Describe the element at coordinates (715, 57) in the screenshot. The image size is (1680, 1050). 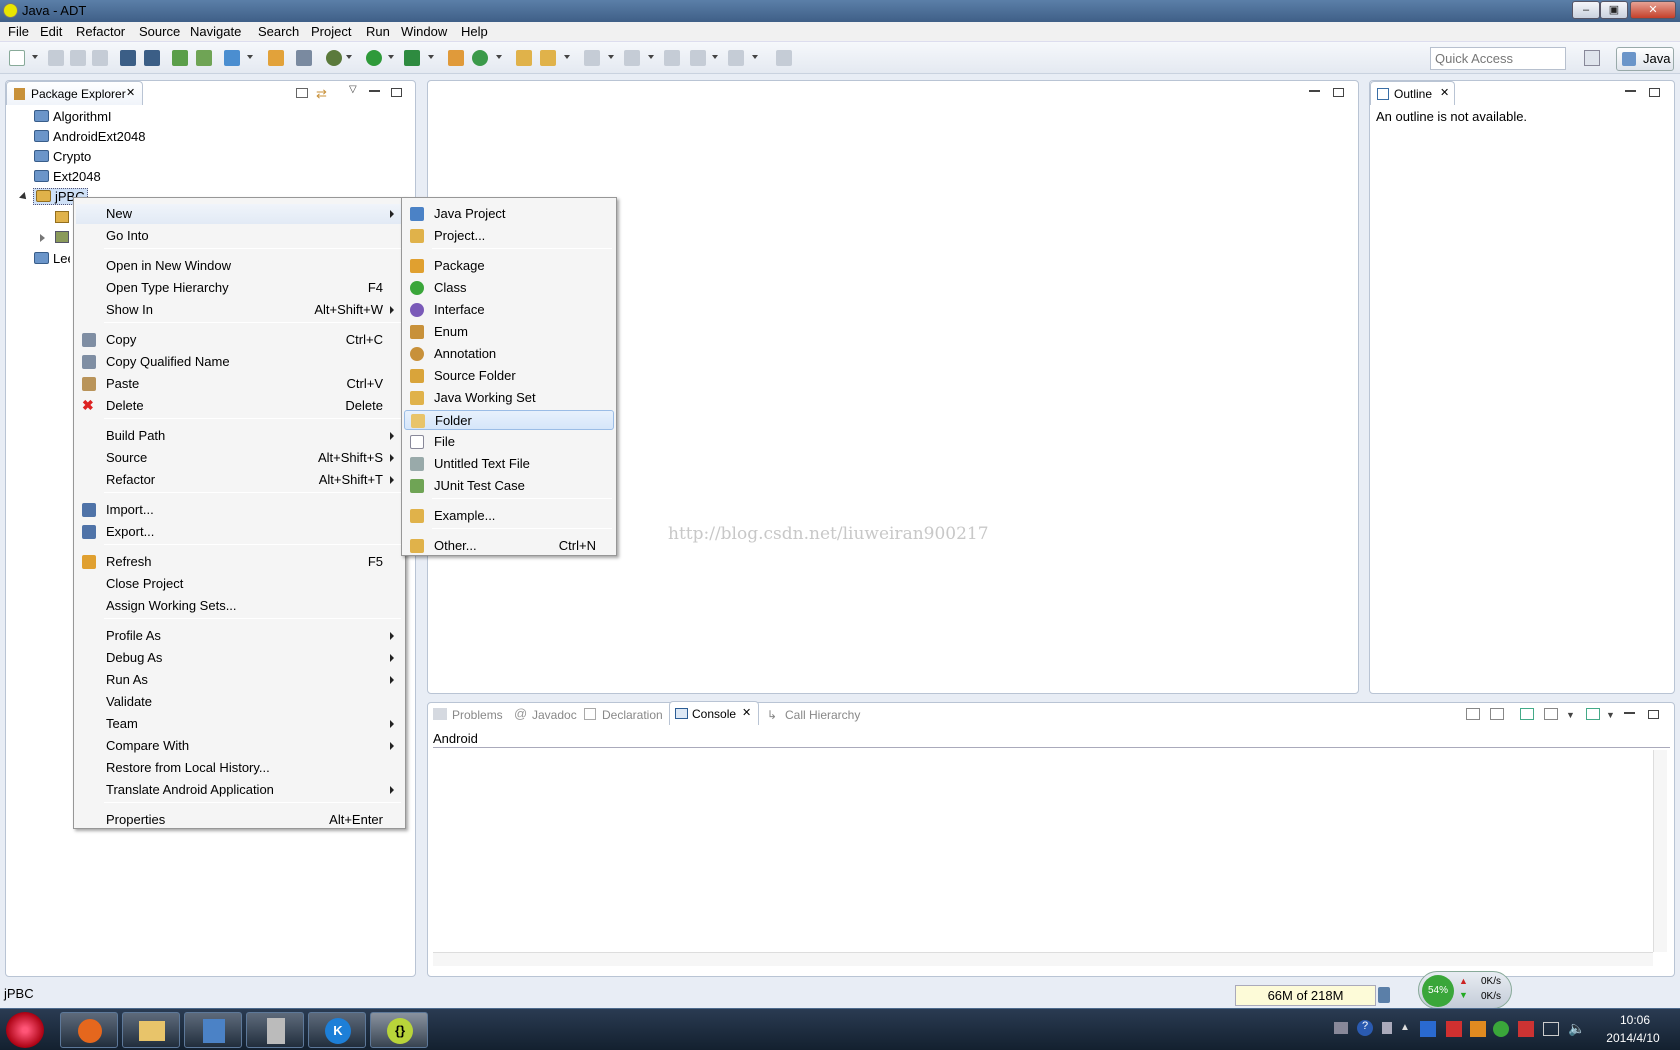
I see `back-dropdown-icon` at that location.